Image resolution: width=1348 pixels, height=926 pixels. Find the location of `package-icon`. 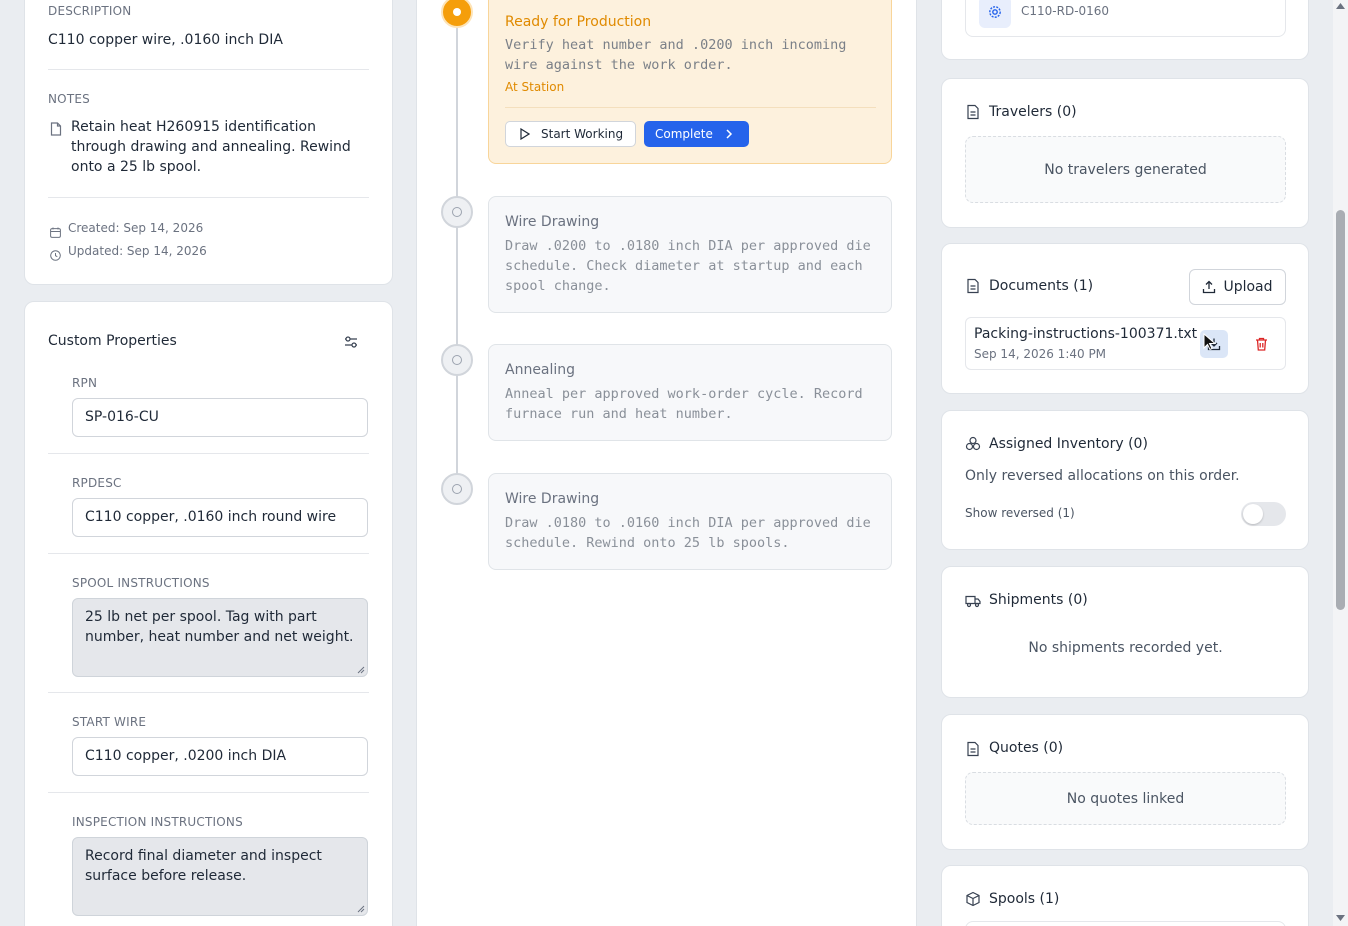

package-icon is located at coordinates (973, 899).